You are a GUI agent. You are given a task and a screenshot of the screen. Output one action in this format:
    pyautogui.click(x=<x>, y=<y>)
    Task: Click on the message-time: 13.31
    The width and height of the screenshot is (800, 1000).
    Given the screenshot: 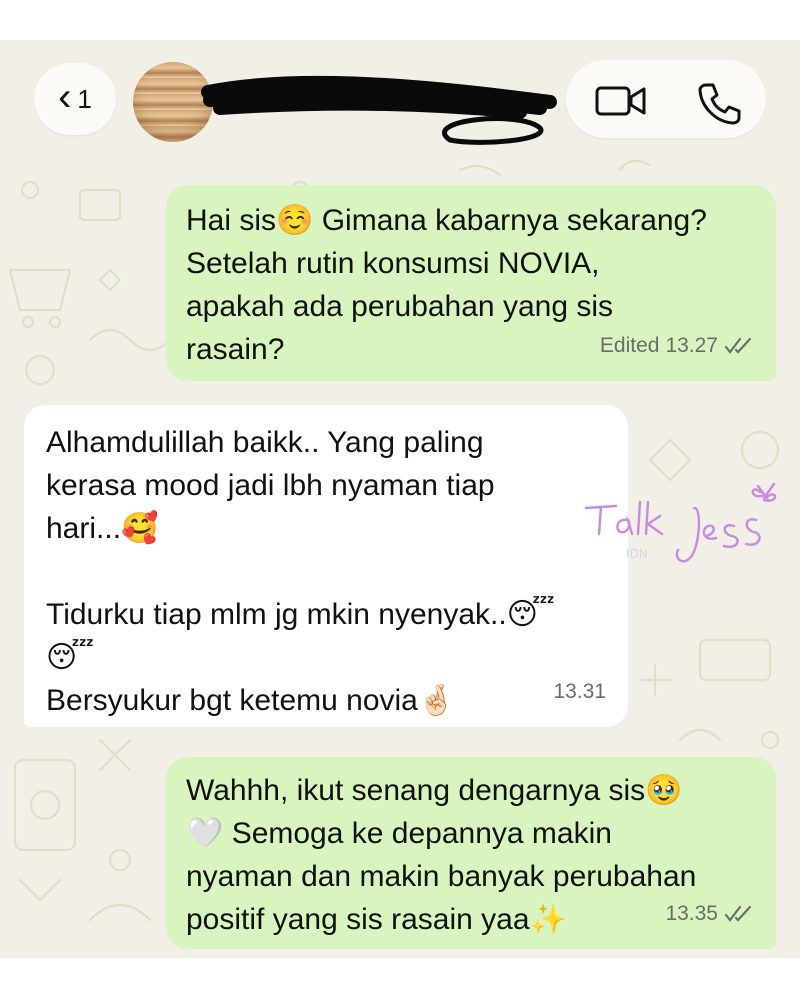 What is the action you would take?
    pyautogui.click(x=579, y=691)
    